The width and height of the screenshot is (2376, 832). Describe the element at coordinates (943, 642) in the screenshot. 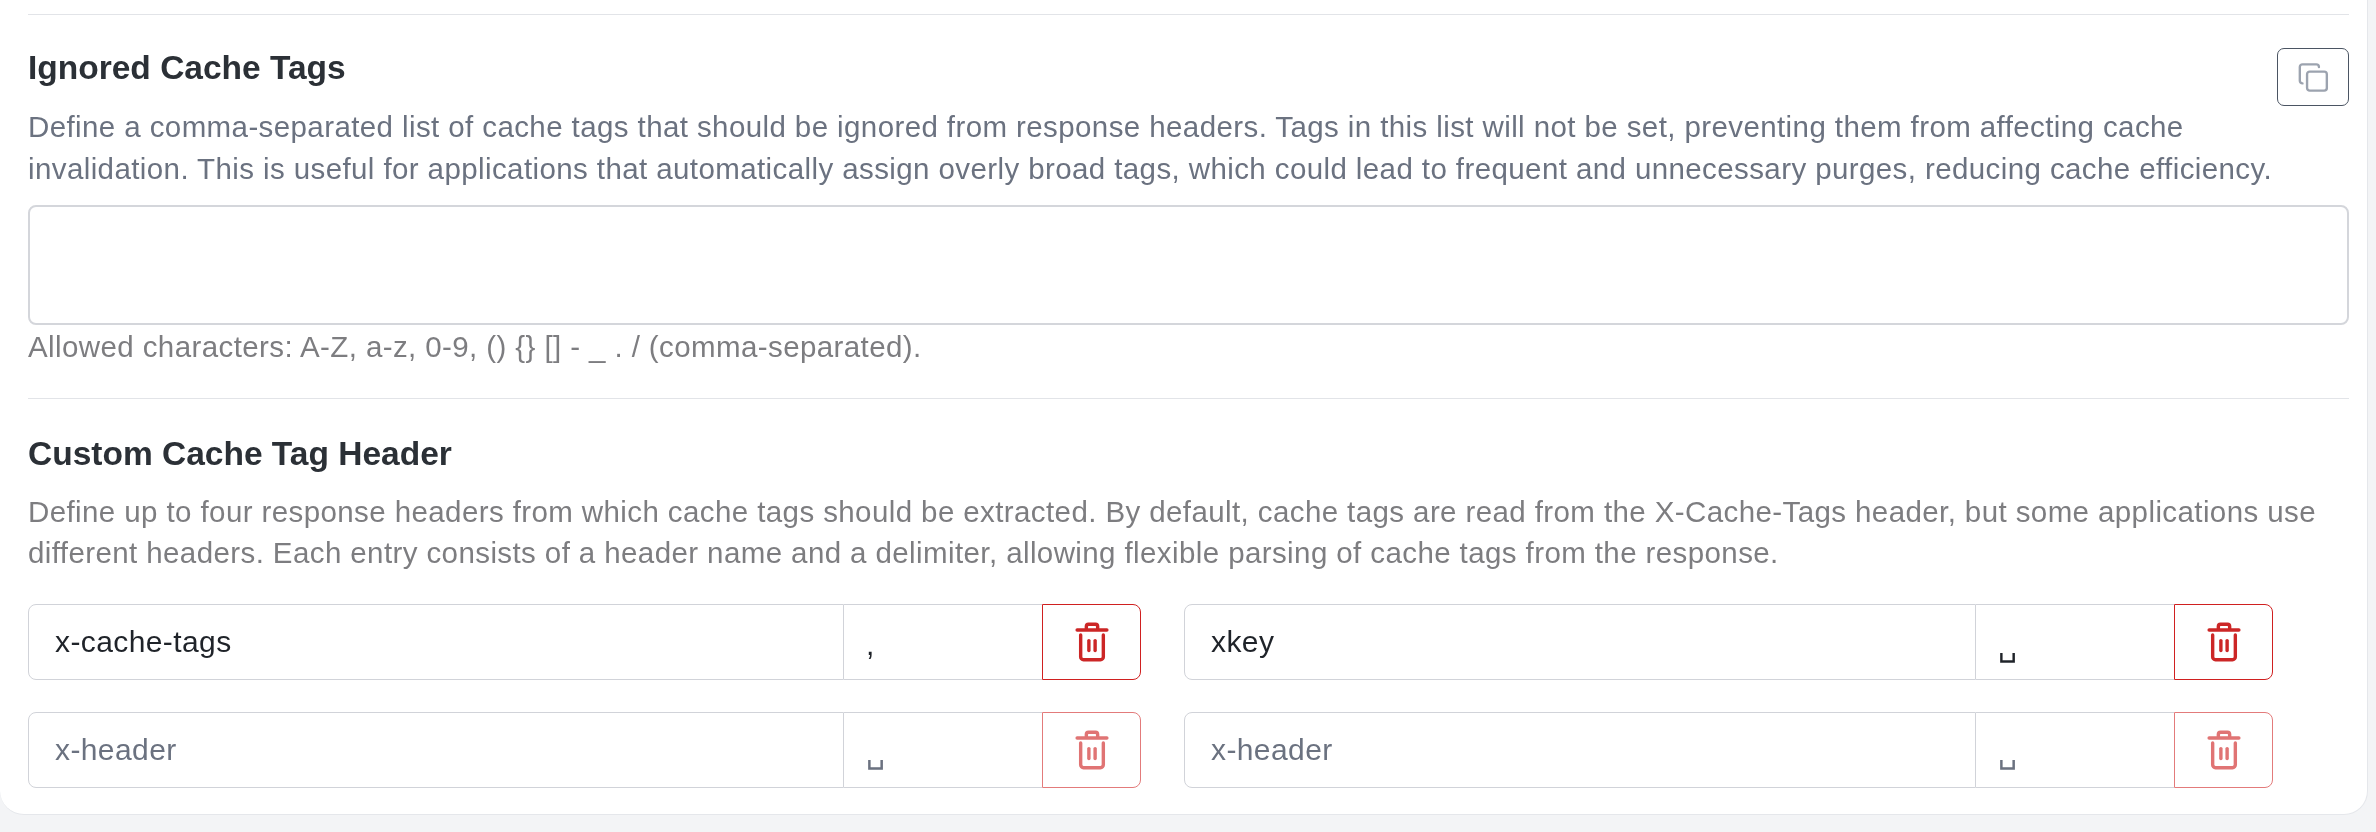

I see `delimiter-field: ,` at that location.